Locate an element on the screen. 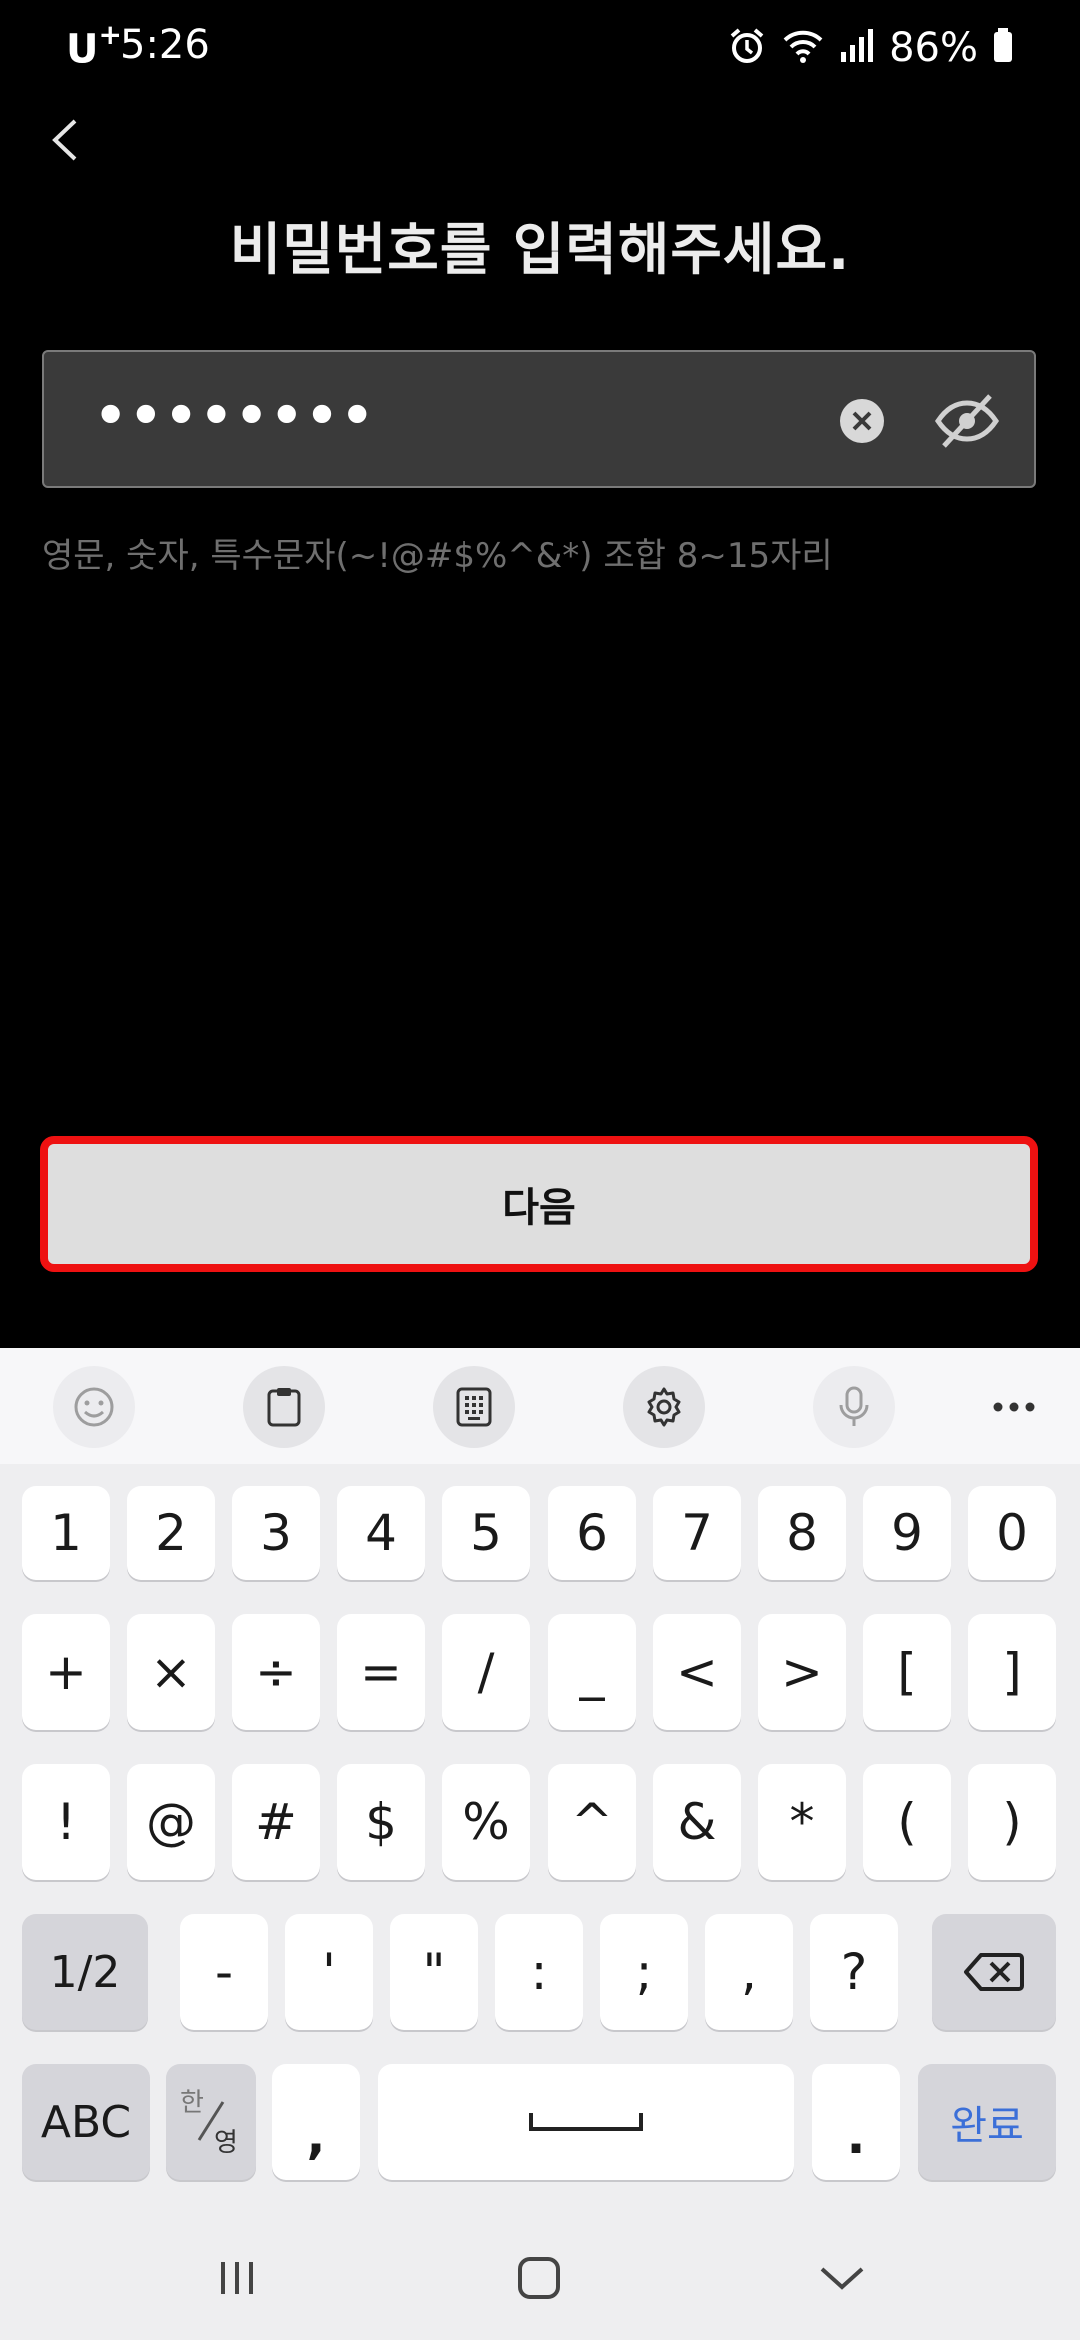 The width and height of the screenshot is (1080, 2340). key-comma: , is located at coordinates (316, 2122).